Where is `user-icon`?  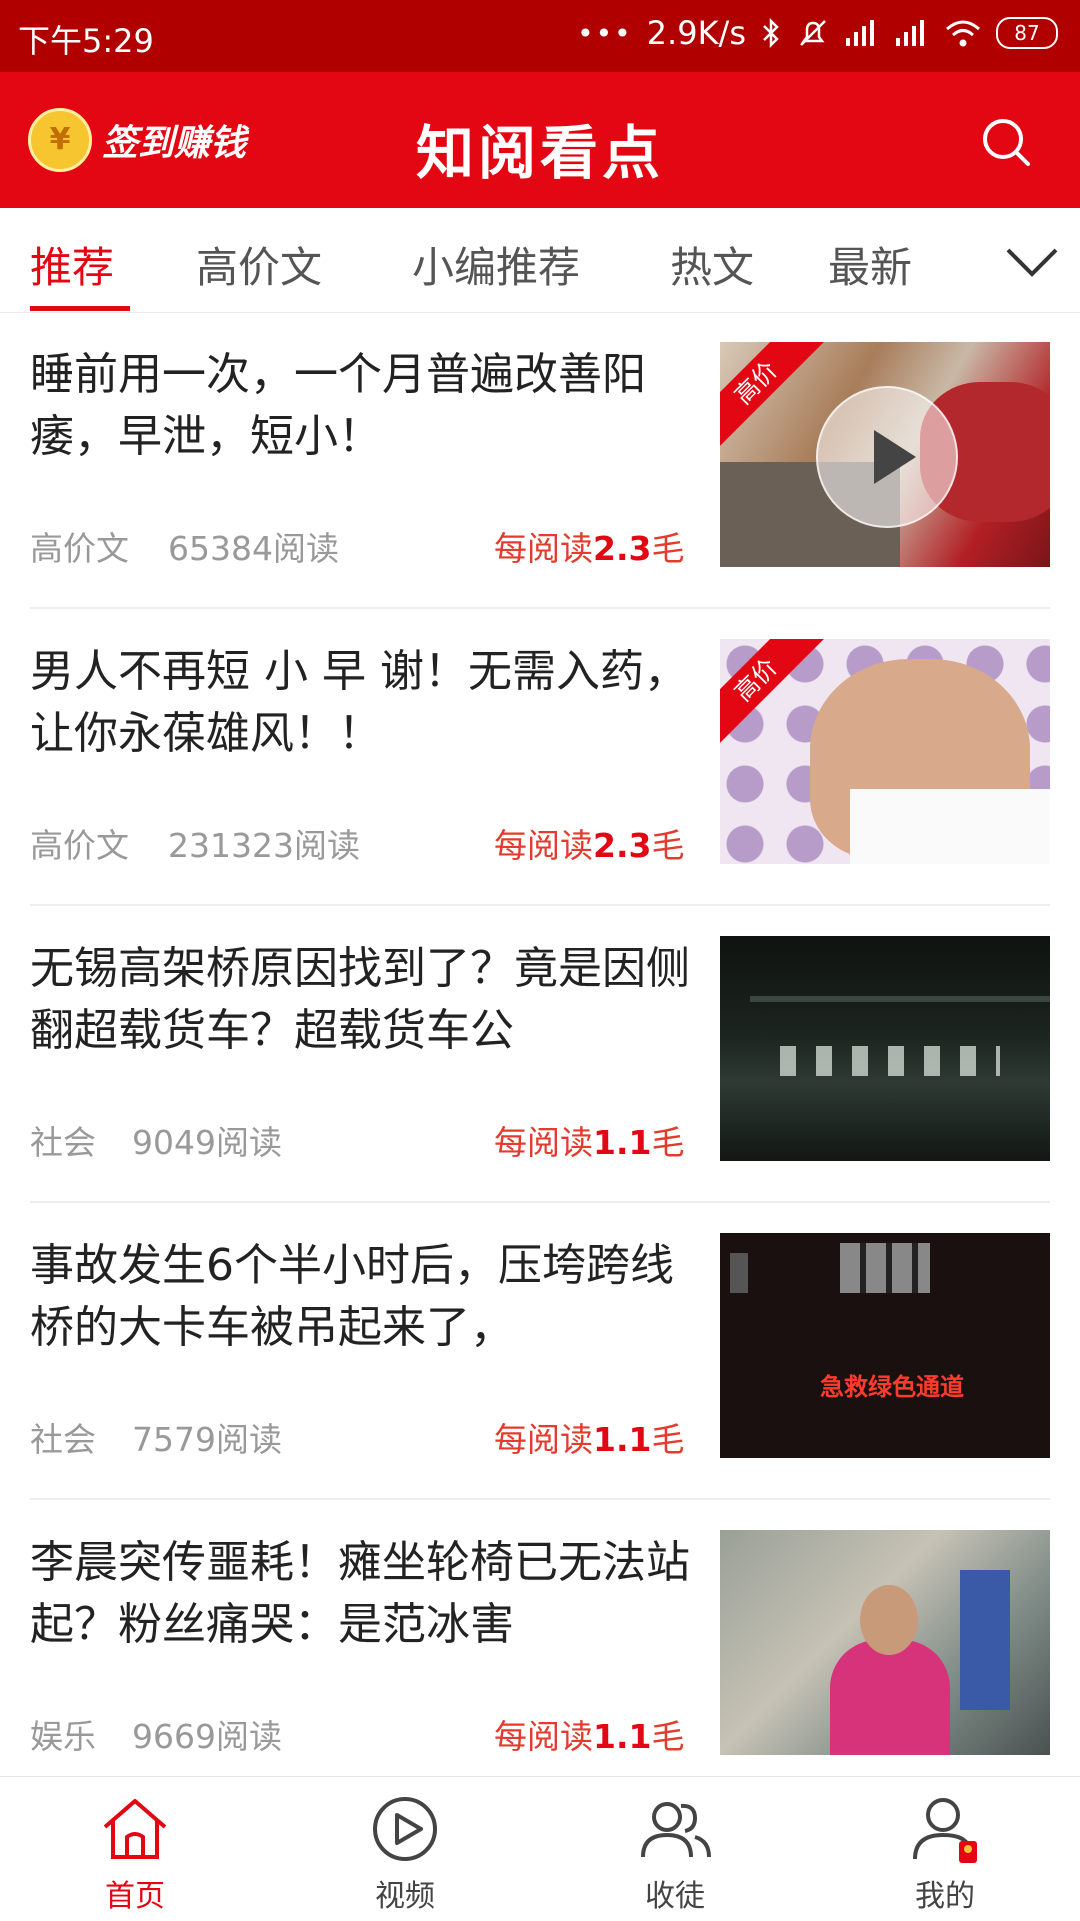 user-icon is located at coordinates (945, 1830).